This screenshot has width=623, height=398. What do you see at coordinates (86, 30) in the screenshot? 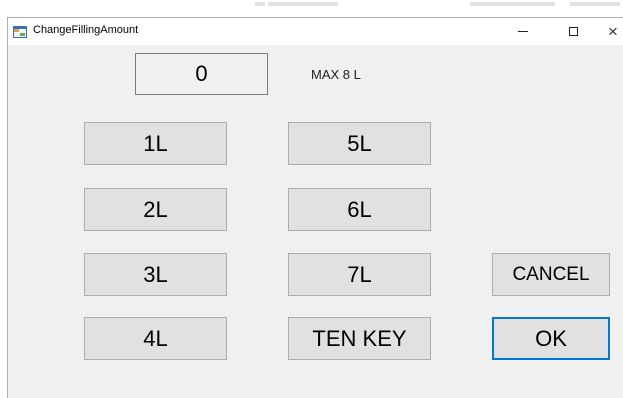
I see `window-title: ChangeFillingAmount` at bounding box center [86, 30].